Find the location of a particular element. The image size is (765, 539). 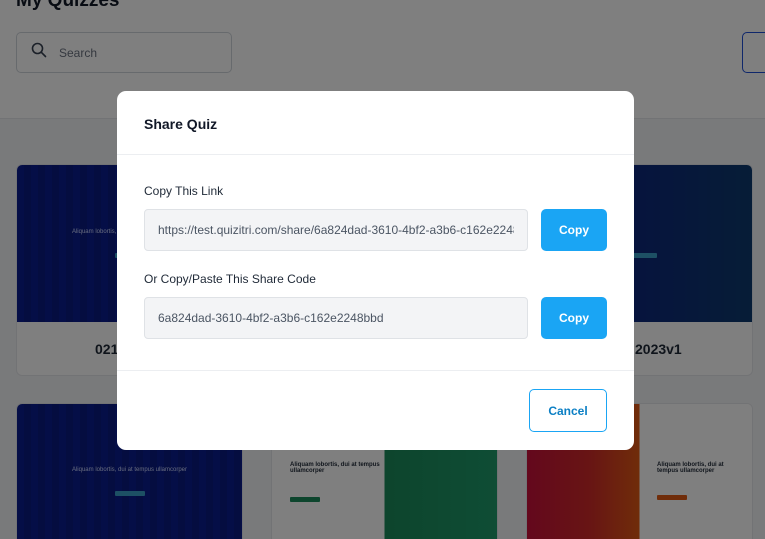

copy-code-button: Copy is located at coordinates (574, 318).